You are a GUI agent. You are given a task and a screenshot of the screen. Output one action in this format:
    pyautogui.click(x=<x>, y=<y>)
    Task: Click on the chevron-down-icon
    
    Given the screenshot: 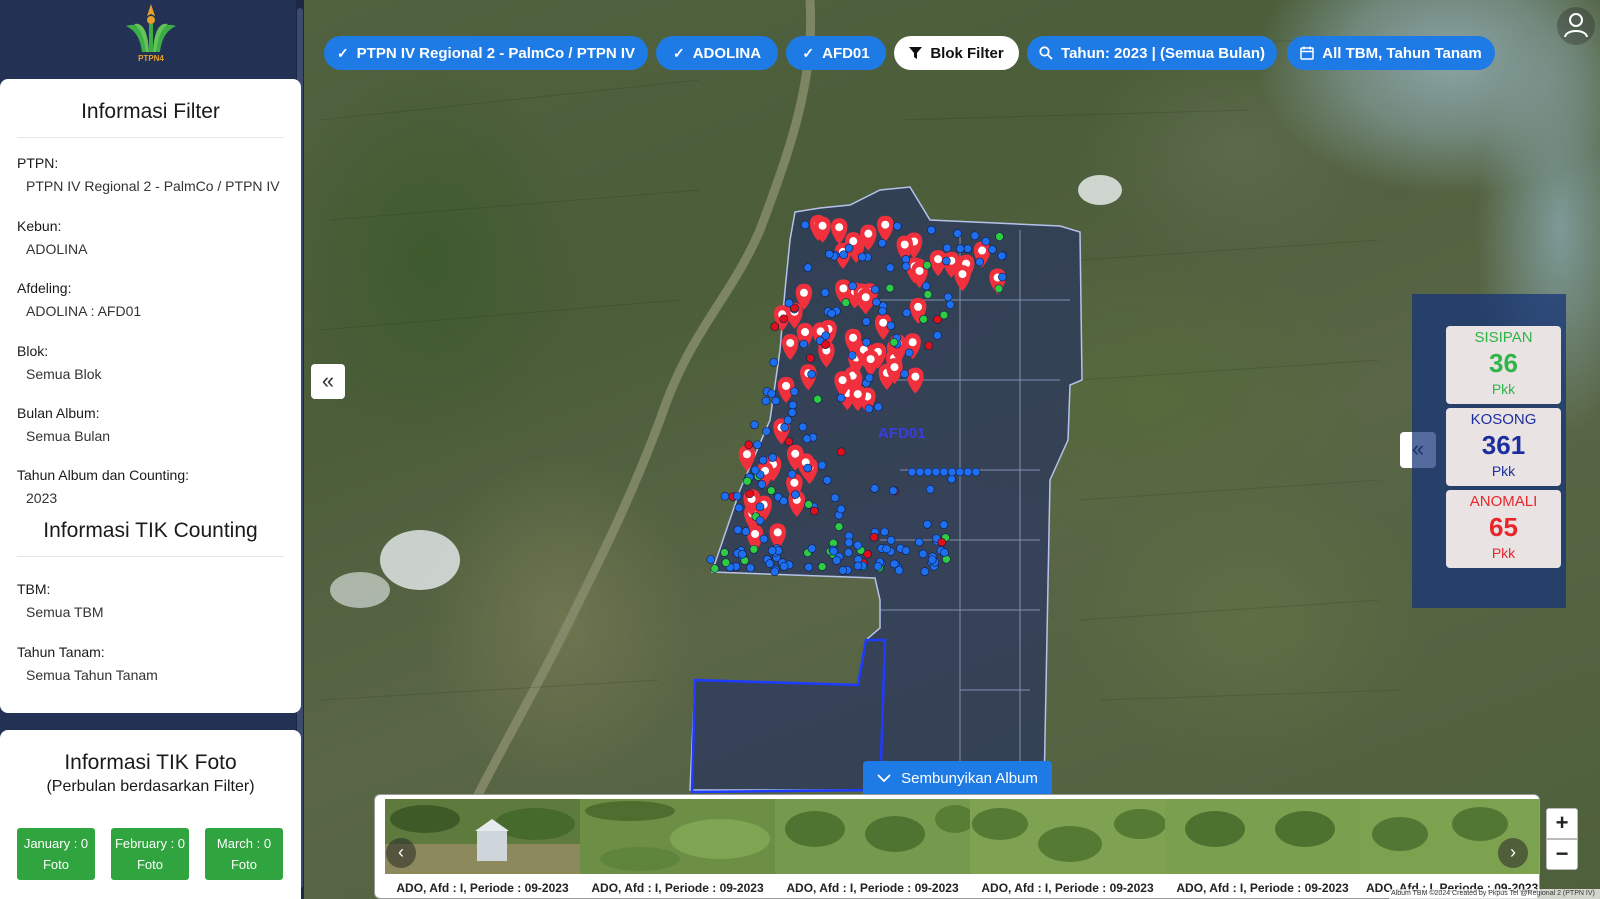 What is the action you would take?
    pyautogui.click(x=884, y=778)
    